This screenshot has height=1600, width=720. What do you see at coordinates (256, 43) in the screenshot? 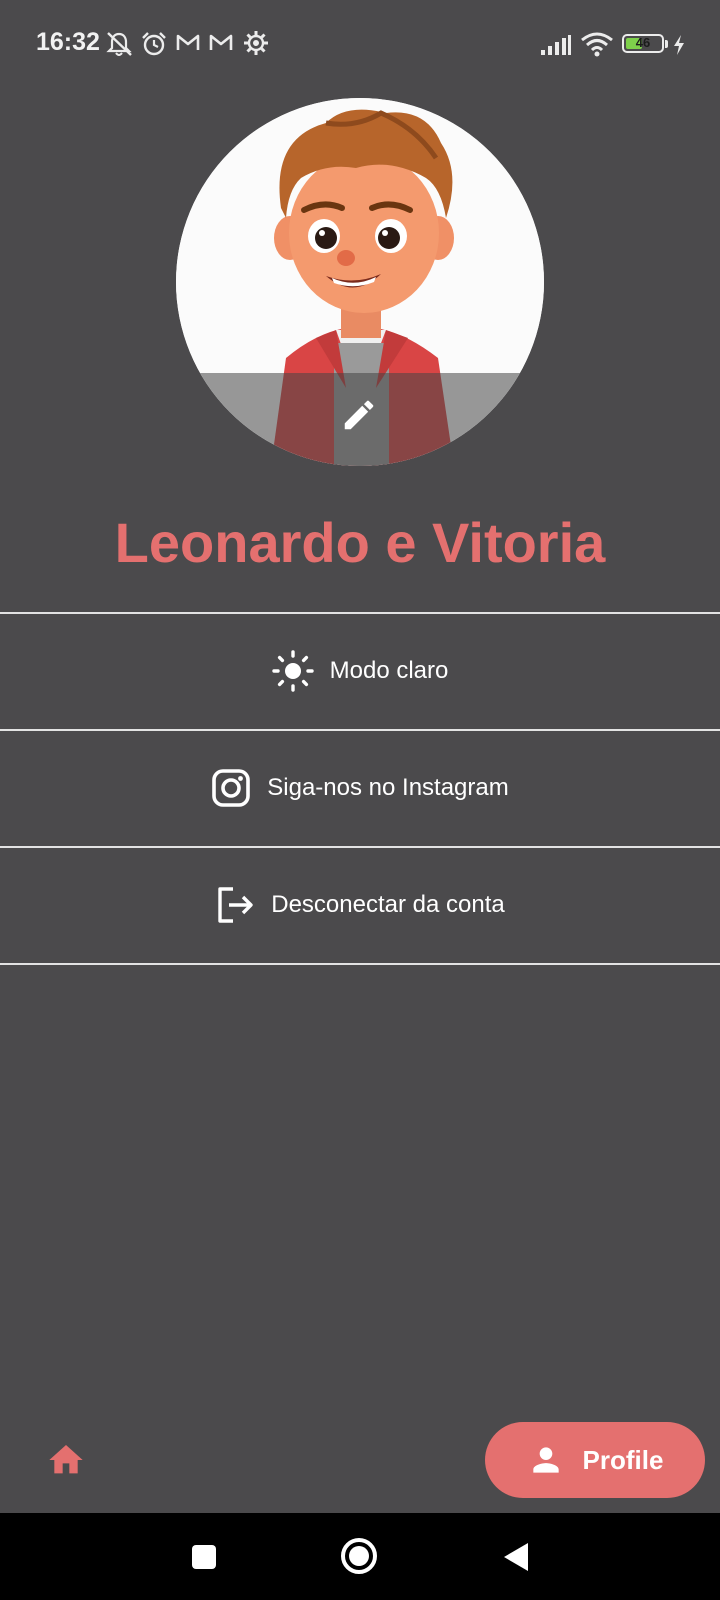
I see `settings-gear-icon` at bounding box center [256, 43].